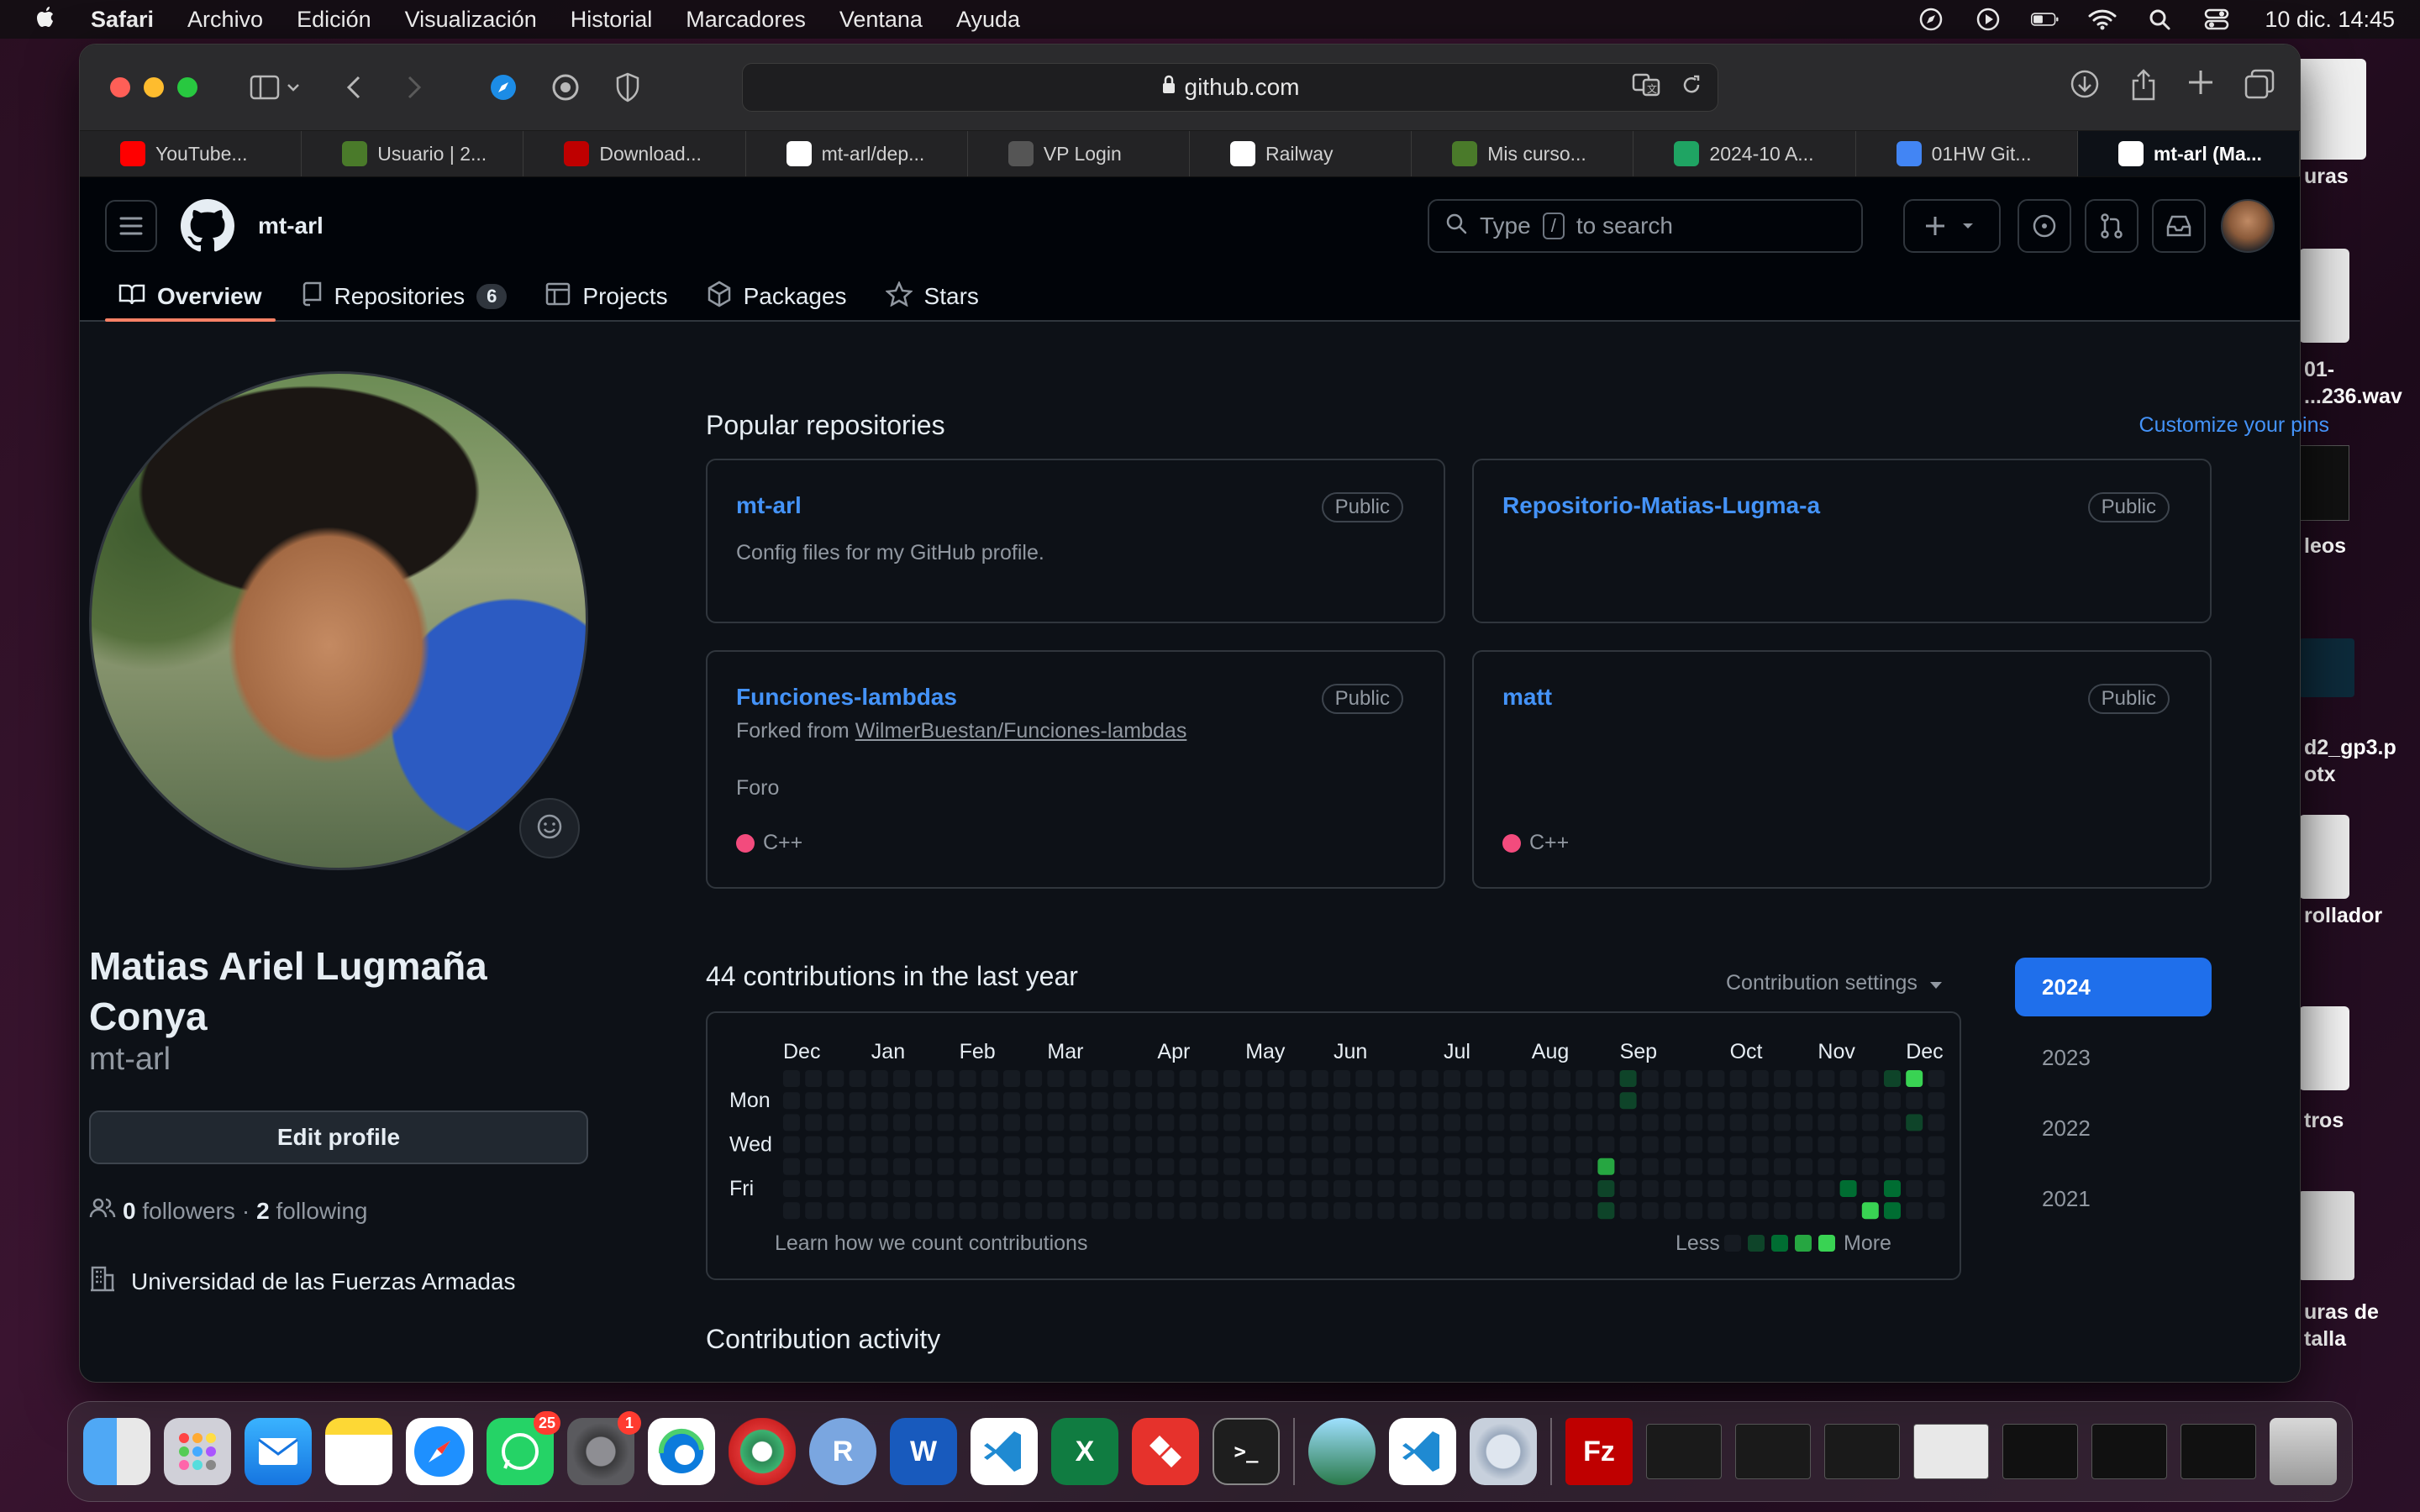 The width and height of the screenshot is (2420, 1512). What do you see at coordinates (338, 620) in the screenshot?
I see `profile-avatar` at bounding box center [338, 620].